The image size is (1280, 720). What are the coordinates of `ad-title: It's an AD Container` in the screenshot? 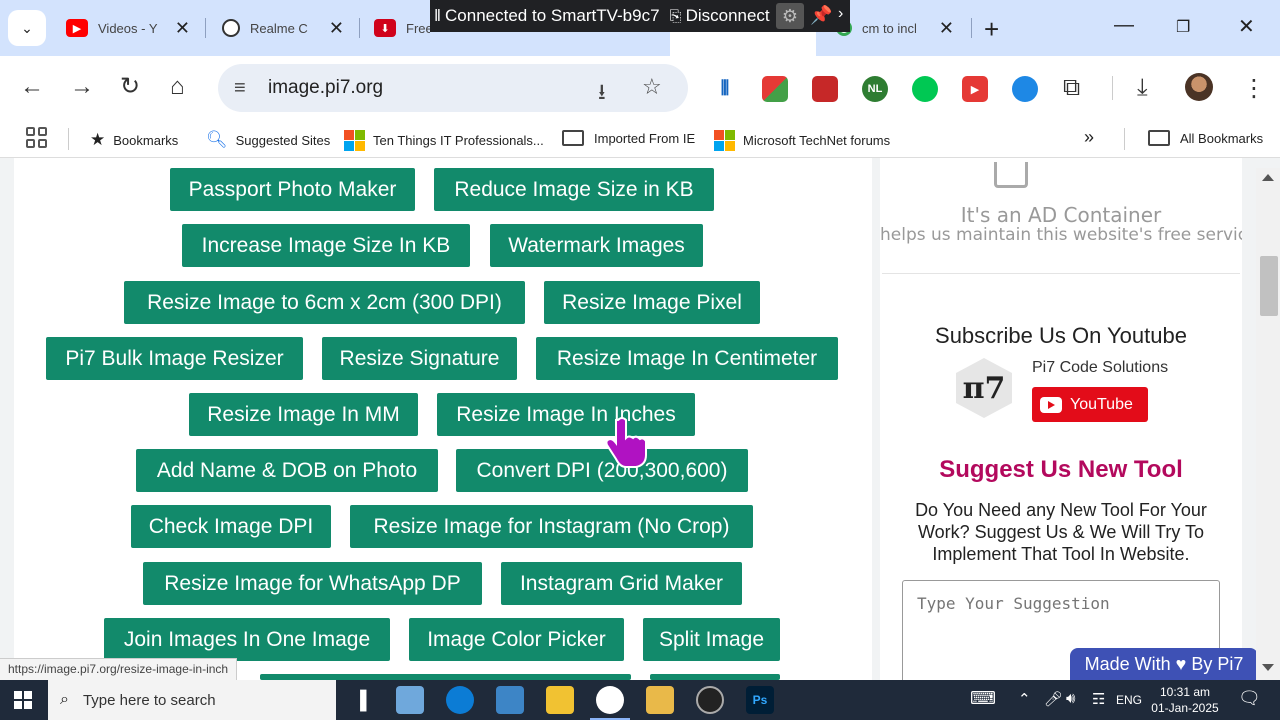 It's located at (1061, 215).